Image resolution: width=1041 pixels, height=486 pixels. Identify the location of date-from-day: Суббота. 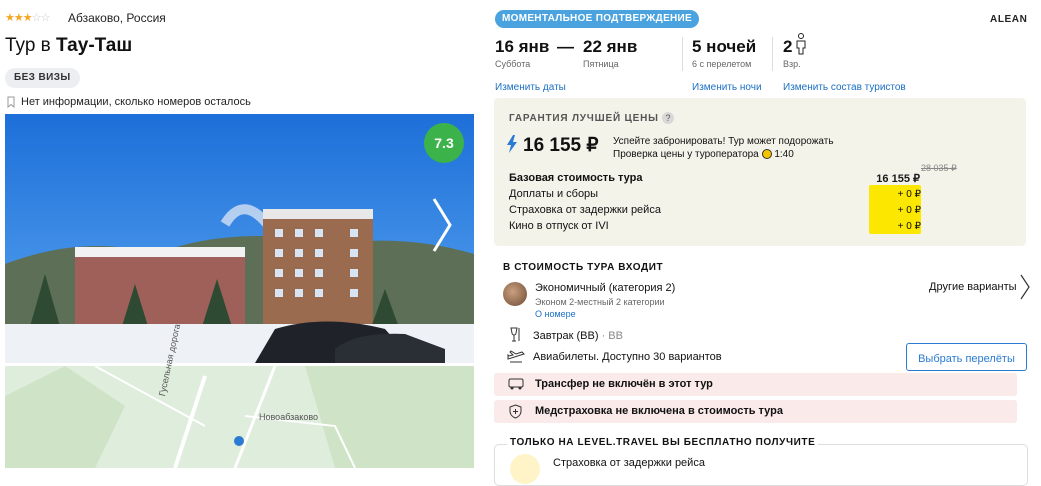
(513, 64).